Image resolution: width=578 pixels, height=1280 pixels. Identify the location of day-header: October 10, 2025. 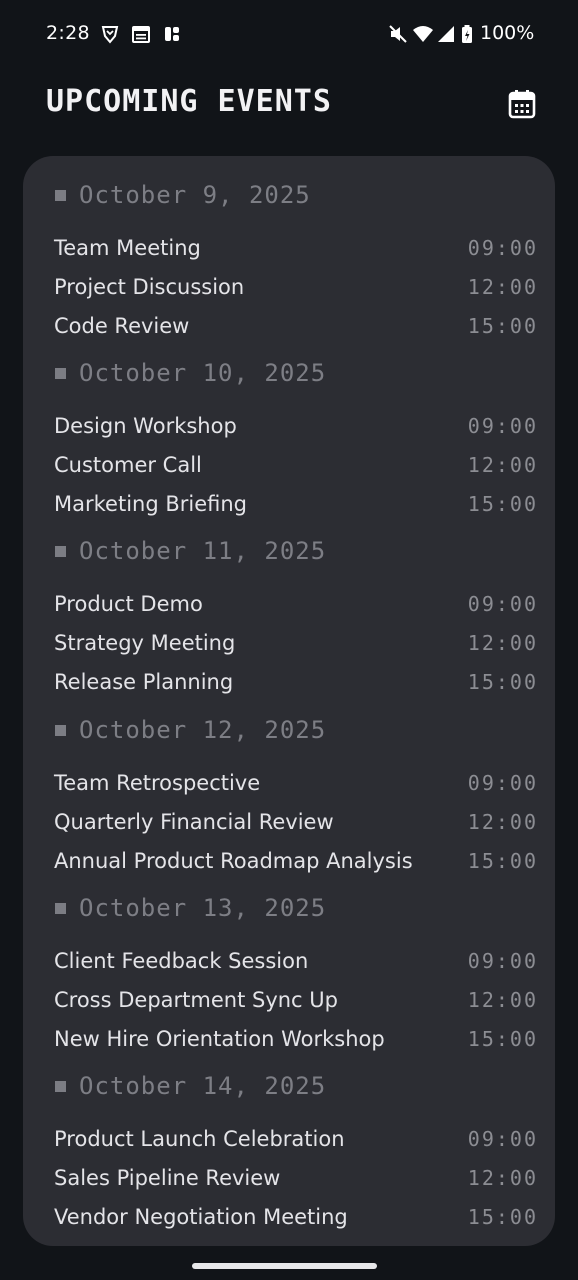
(190, 373).